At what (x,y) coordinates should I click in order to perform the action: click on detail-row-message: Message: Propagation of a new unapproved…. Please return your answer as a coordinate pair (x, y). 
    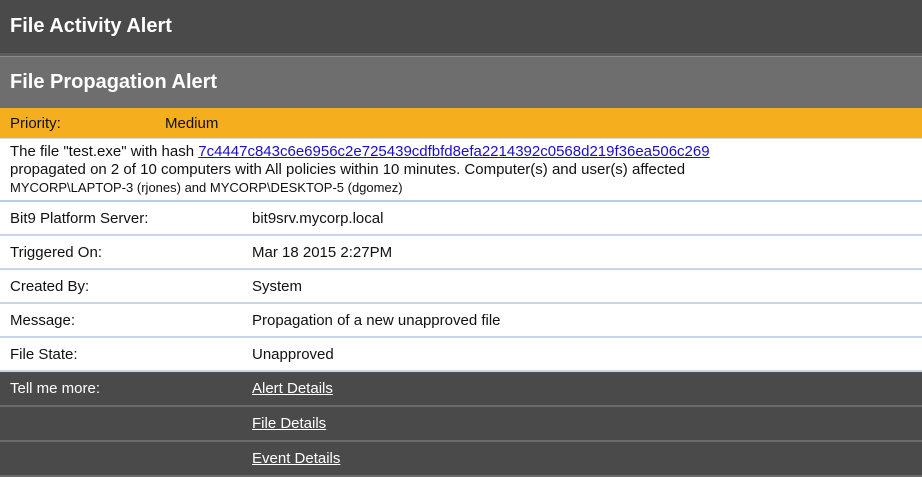
    Looking at the image, I should click on (461, 321).